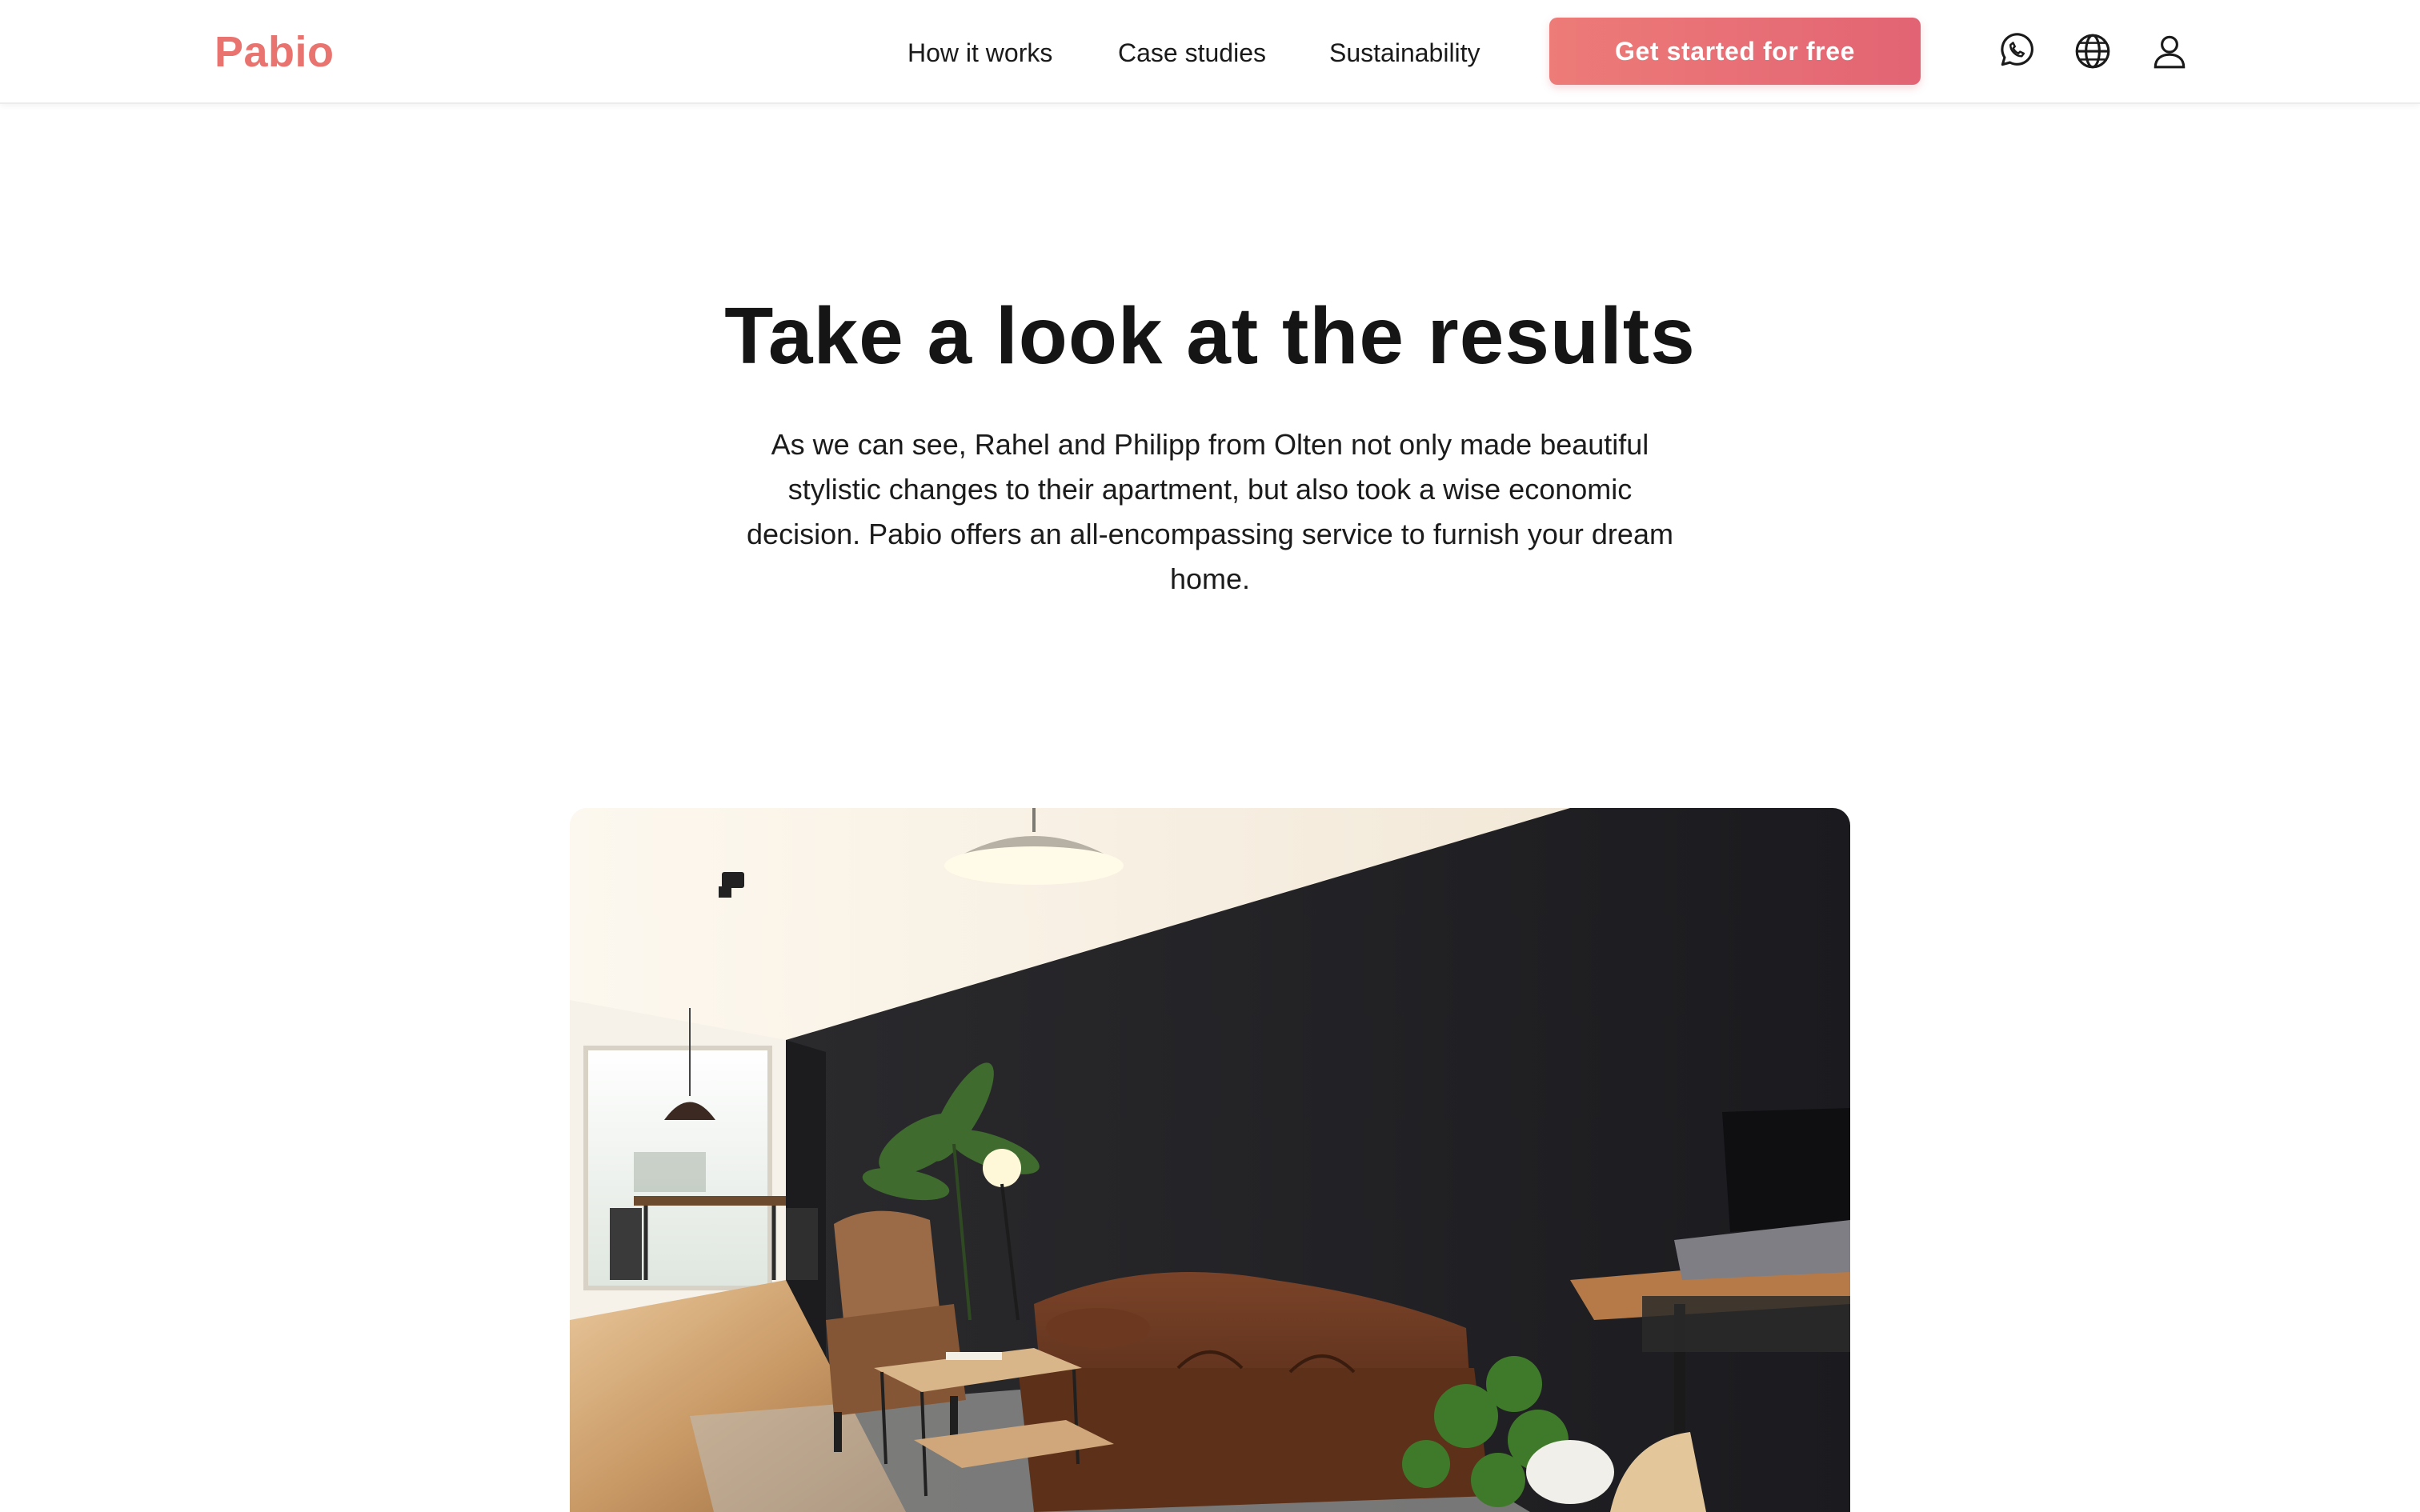 The height and width of the screenshot is (1512, 2420). What do you see at coordinates (1404, 52) in the screenshot?
I see `nav-link-sustainability: Sustainability` at bounding box center [1404, 52].